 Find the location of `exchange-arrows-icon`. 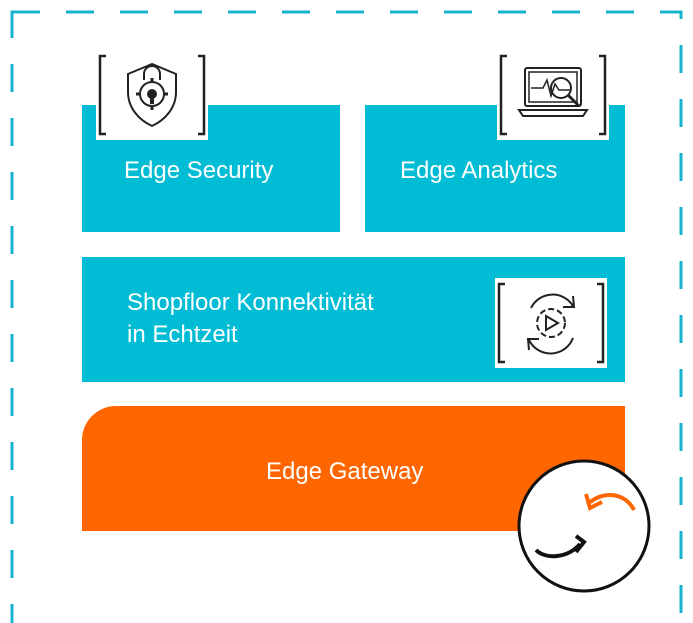

exchange-arrows-icon is located at coordinates (584, 526).